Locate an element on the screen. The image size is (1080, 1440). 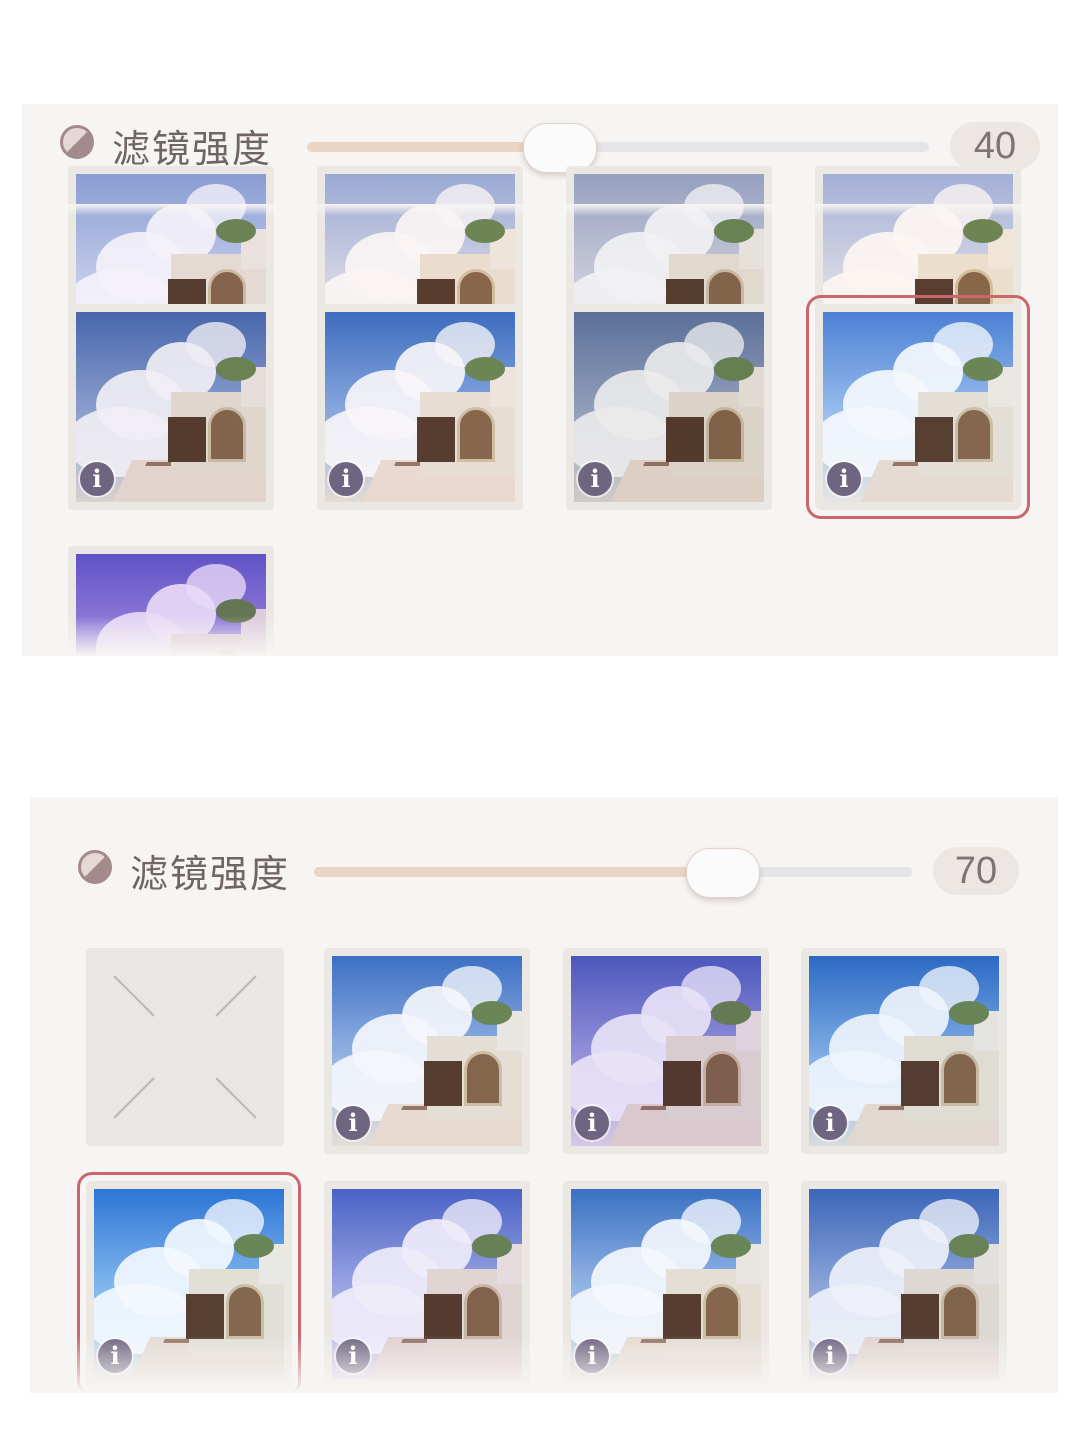
intensity-value: 70 is located at coordinates (976, 871).